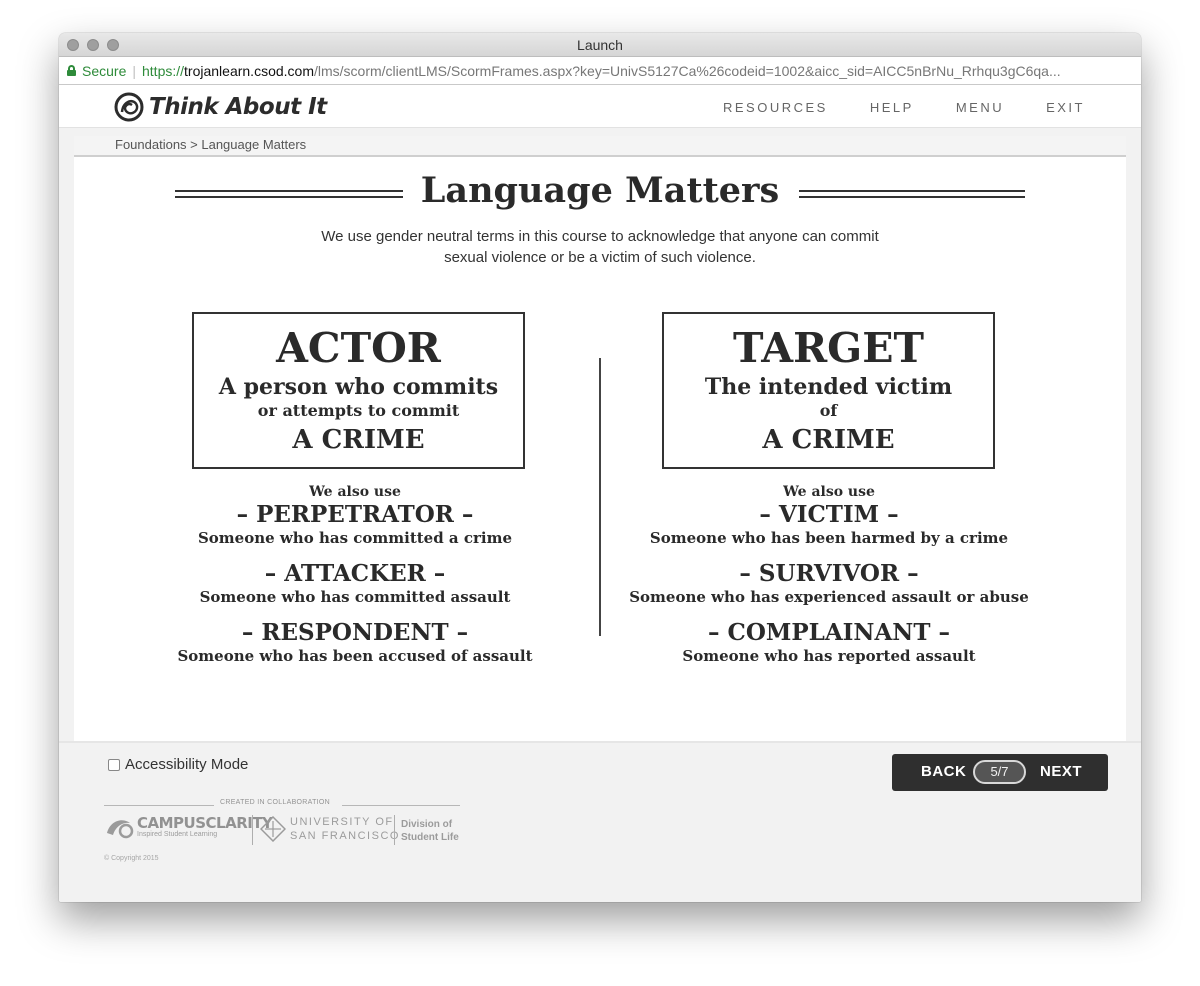  What do you see at coordinates (355, 492) in the screenshot?
I see `actor-also-use: We also use` at bounding box center [355, 492].